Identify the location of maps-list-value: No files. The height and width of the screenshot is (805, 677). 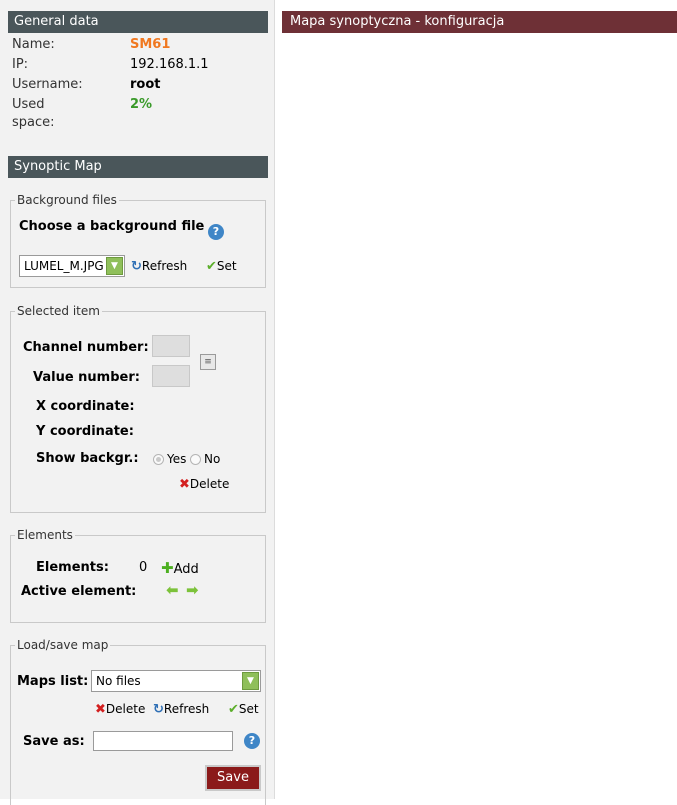
(118, 681).